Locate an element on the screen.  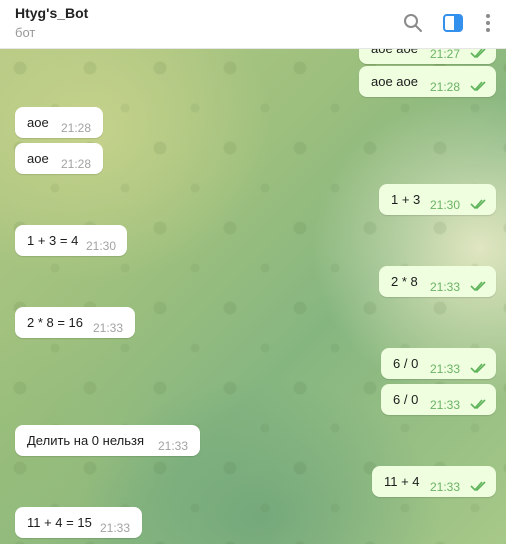
message-bubble: 1 + 3 21:30 is located at coordinates (437, 199).